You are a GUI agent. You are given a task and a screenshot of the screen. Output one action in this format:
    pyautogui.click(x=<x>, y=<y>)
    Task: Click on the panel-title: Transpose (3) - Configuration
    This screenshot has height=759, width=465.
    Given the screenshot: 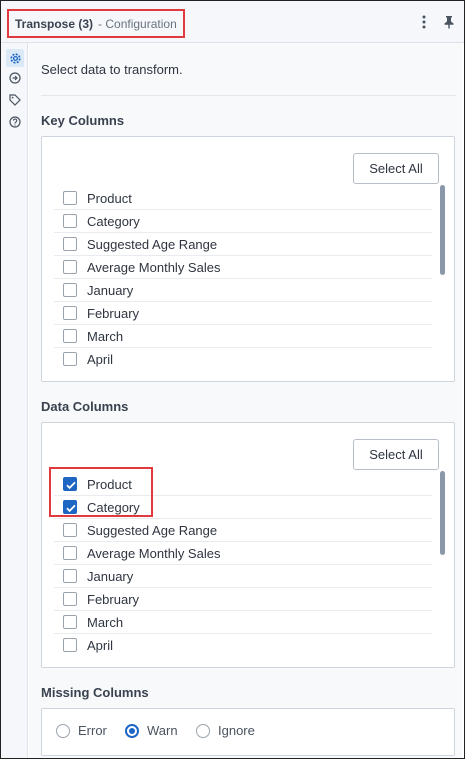 What is the action you would take?
    pyautogui.click(x=96, y=23)
    